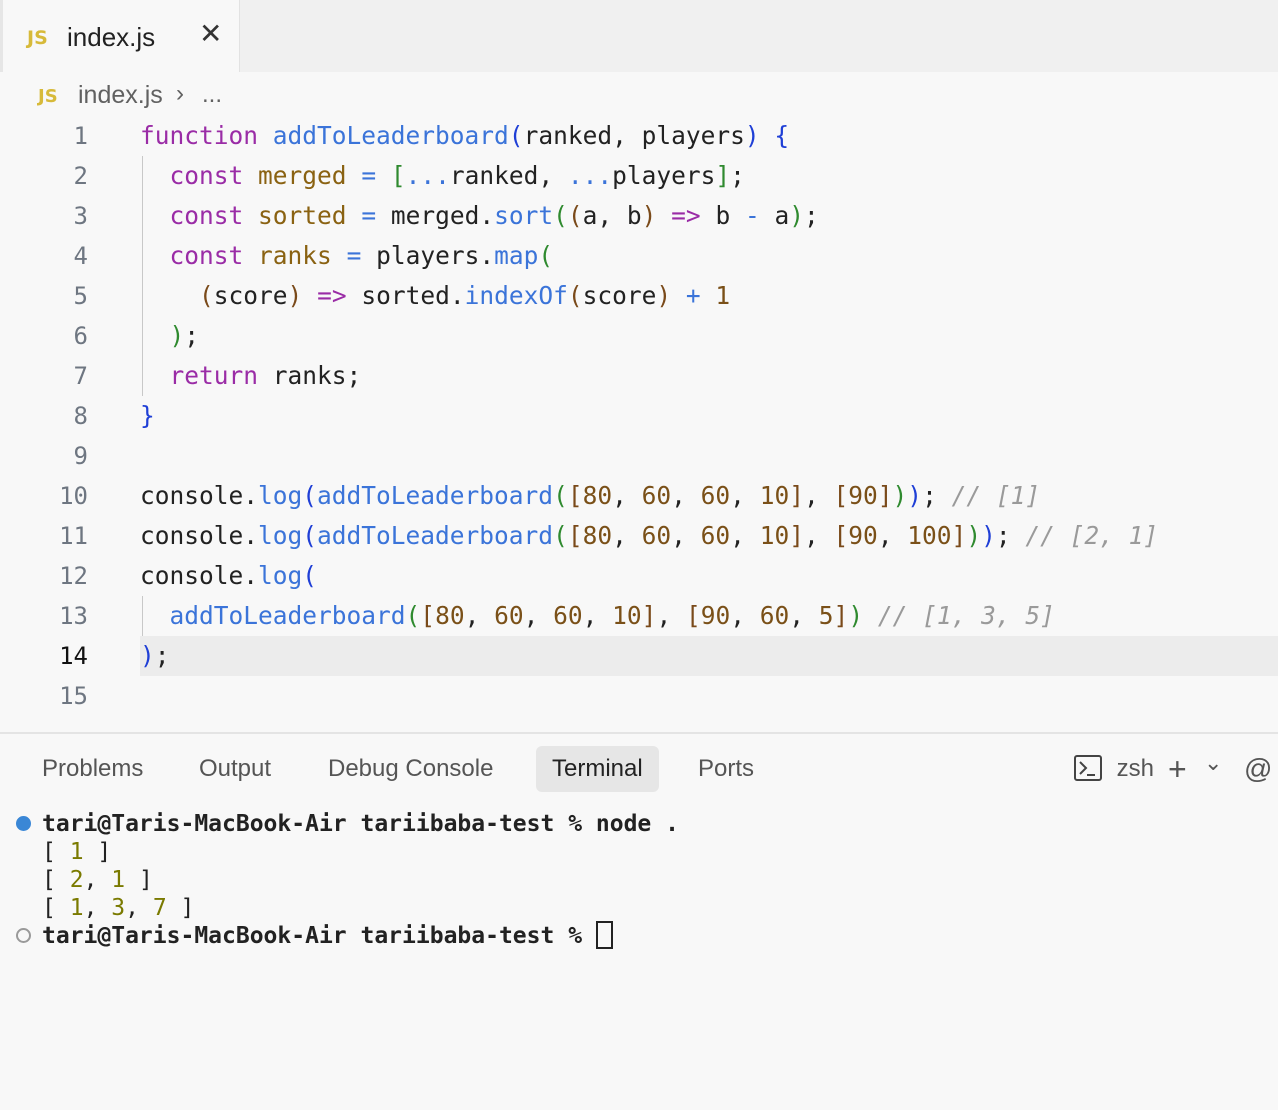  I want to click on code-line: 8 }, so click(639, 416).